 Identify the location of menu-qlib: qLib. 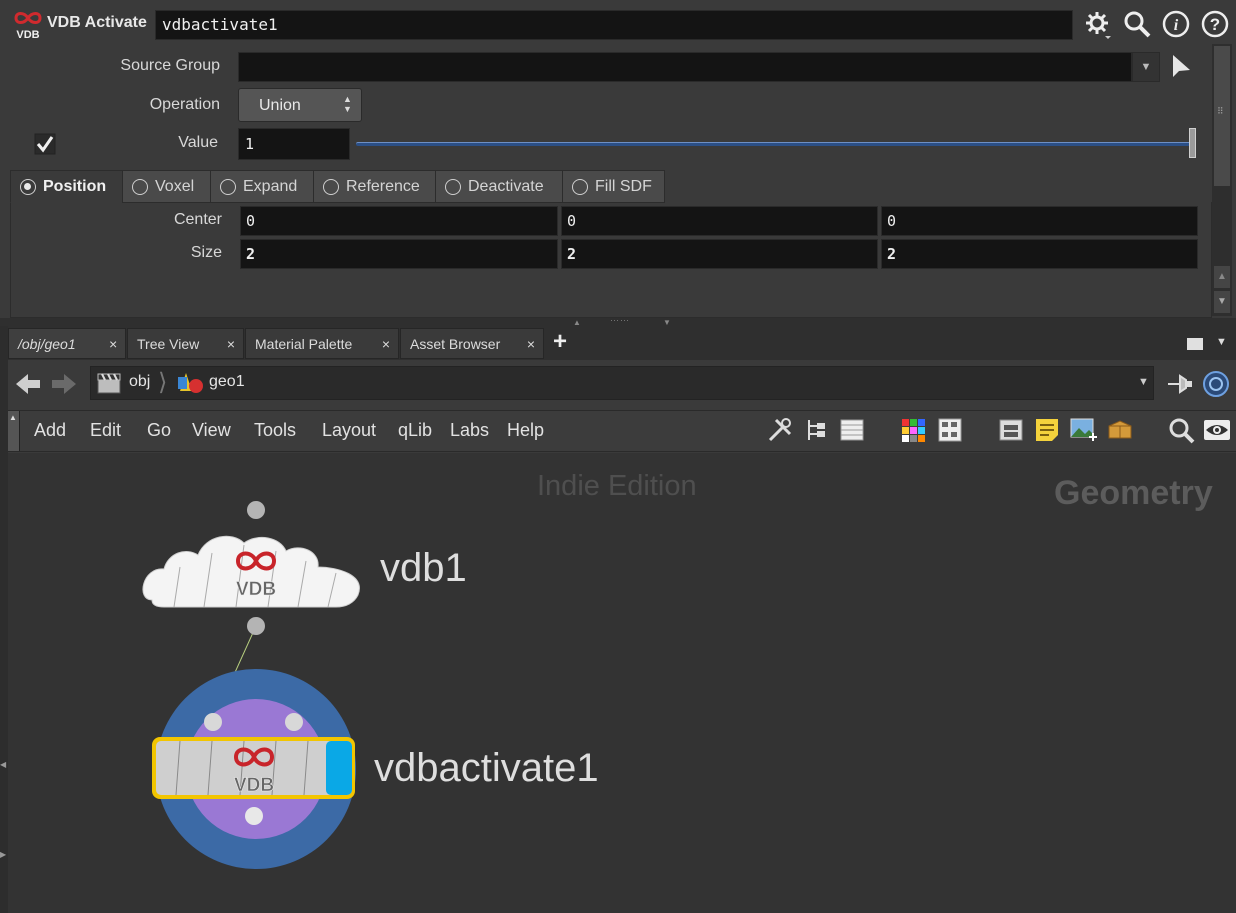
(415, 430).